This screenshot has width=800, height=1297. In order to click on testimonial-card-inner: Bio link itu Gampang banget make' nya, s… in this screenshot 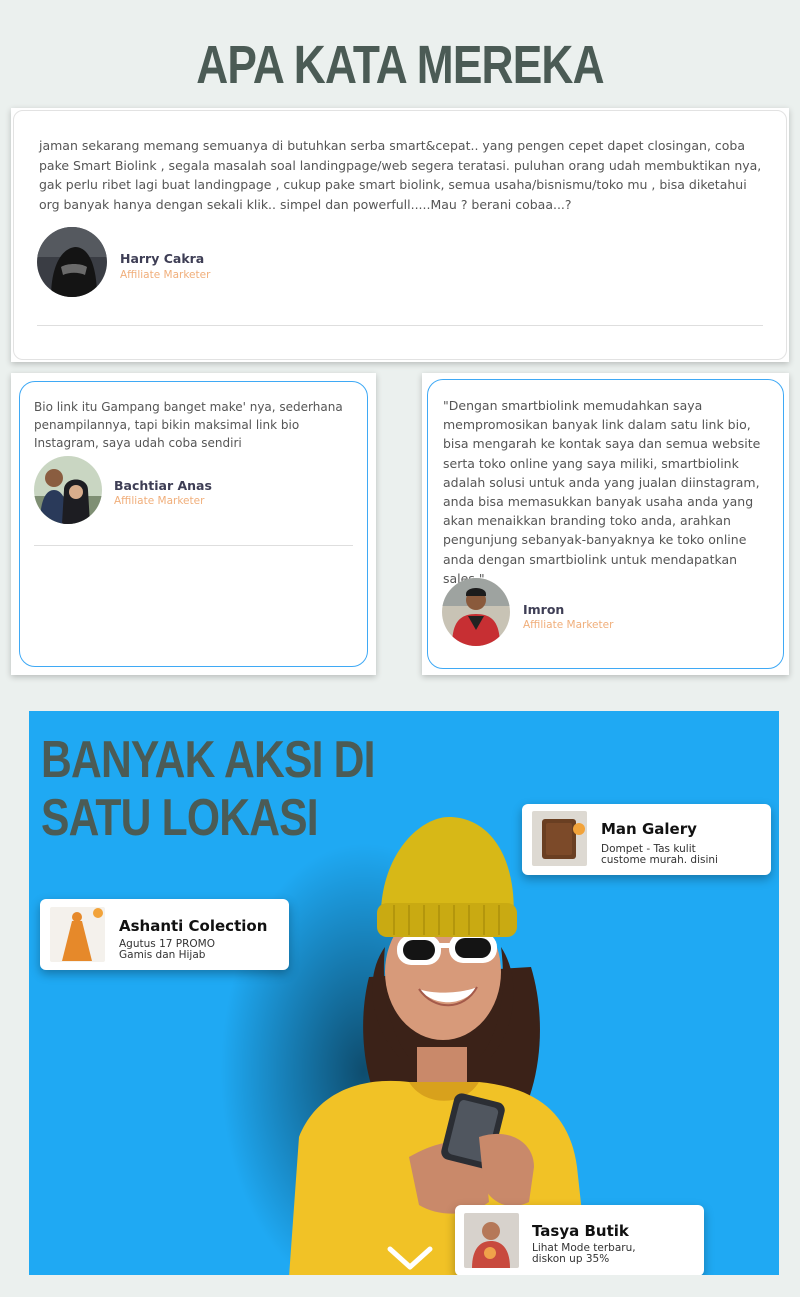, I will do `click(193, 524)`.